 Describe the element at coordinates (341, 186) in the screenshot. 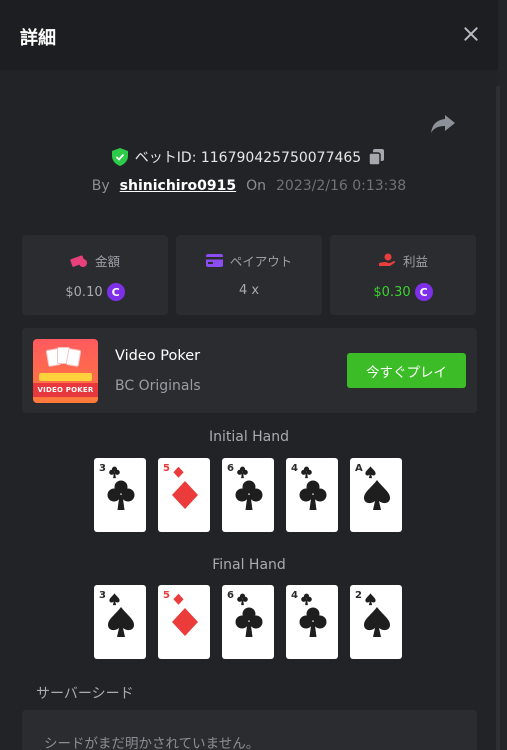

I see `bet-datetime: 2023/2/16 0:13:38` at that location.